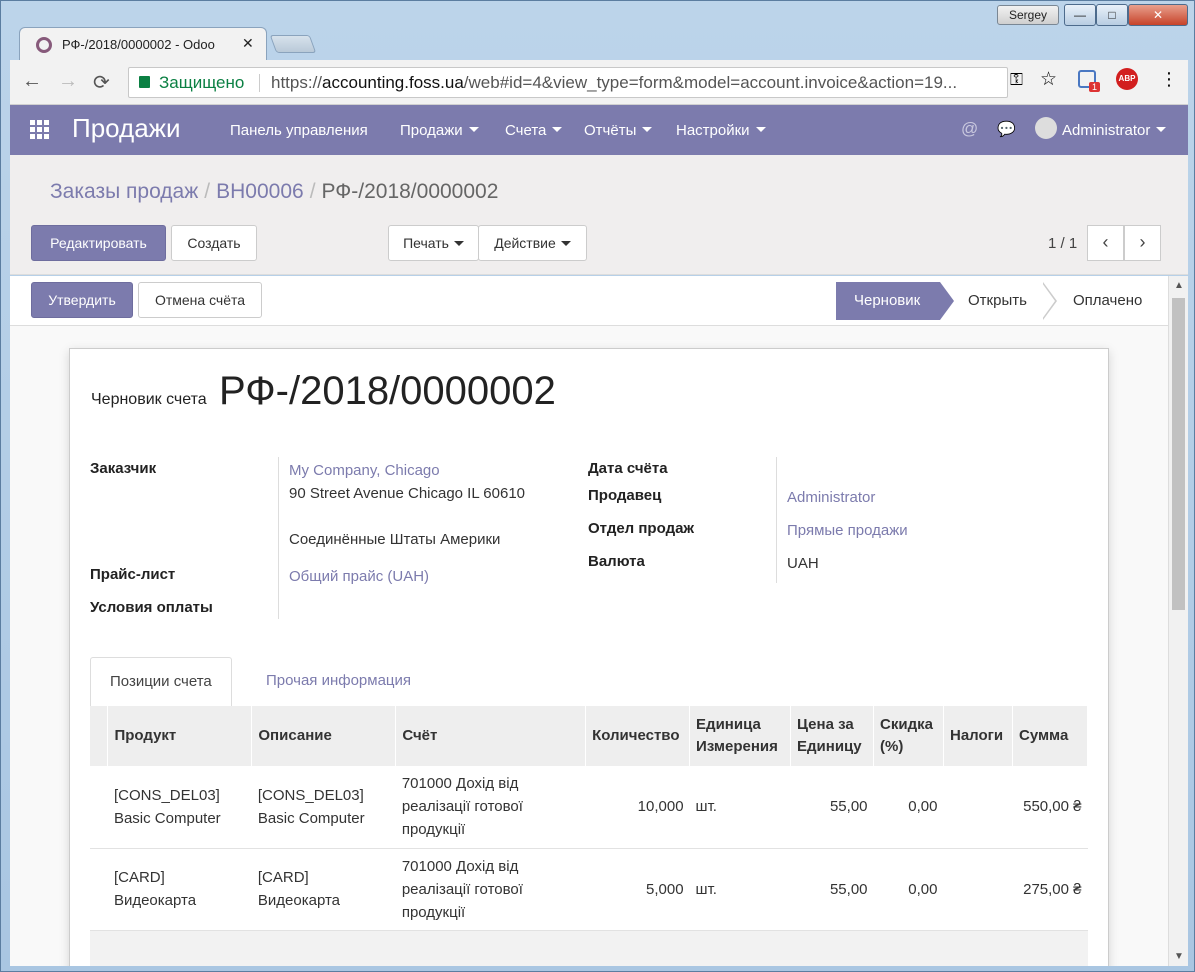 The width and height of the screenshot is (1195, 972). I want to click on menu-sales: Продажи, so click(439, 130).